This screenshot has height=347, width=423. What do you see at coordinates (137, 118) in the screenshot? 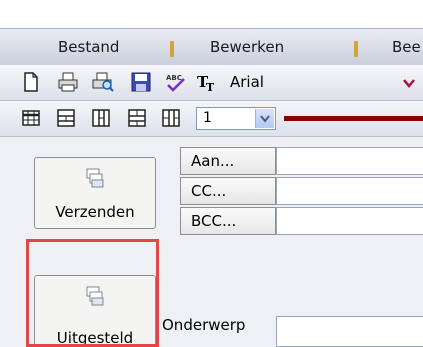
I see `delete-row-icon` at bounding box center [137, 118].